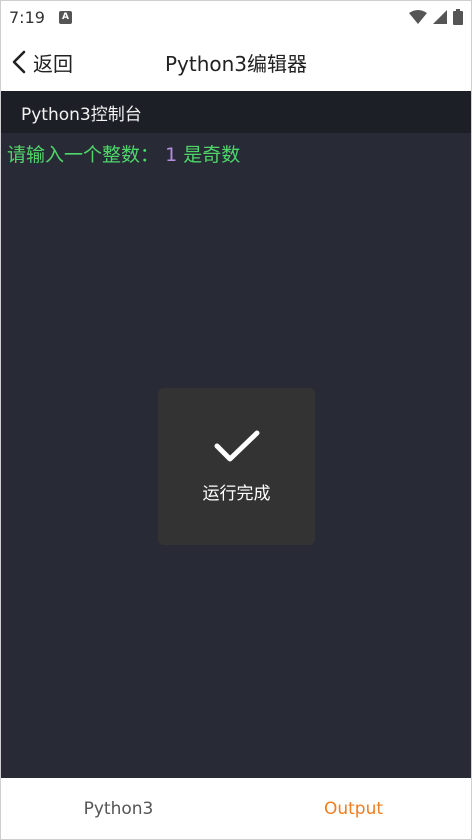 The image size is (472, 840). What do you see at coordinates (353, 808) in the screenshot?
I see `tab-output: Output` at bounding box center [353, 808].